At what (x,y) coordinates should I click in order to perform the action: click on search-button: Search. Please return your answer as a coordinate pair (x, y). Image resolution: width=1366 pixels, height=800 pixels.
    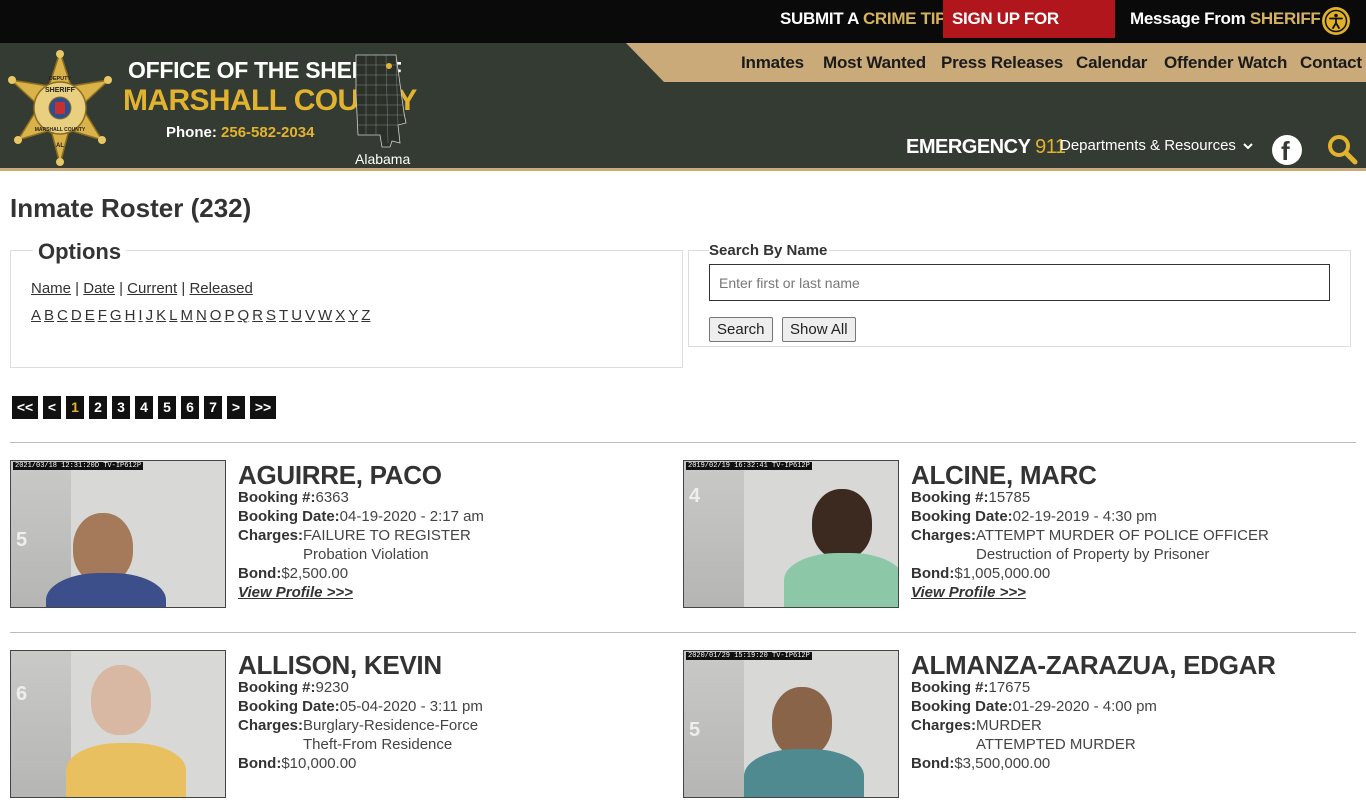
    Looking at the image, I should click on (741, 329).